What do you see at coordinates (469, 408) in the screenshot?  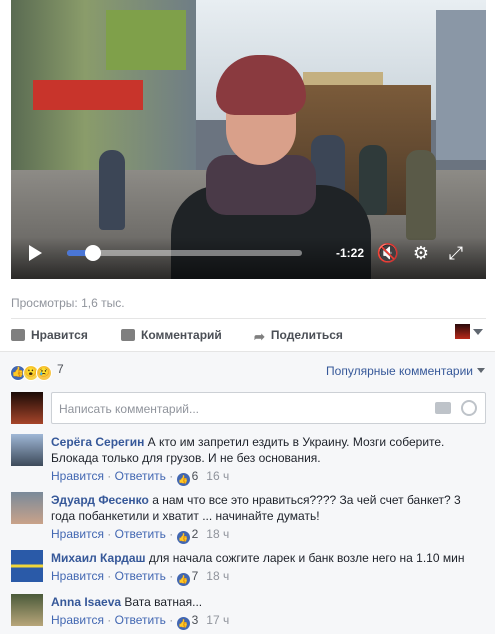 I see `emoji-icon` at bounding box center [469, 408].